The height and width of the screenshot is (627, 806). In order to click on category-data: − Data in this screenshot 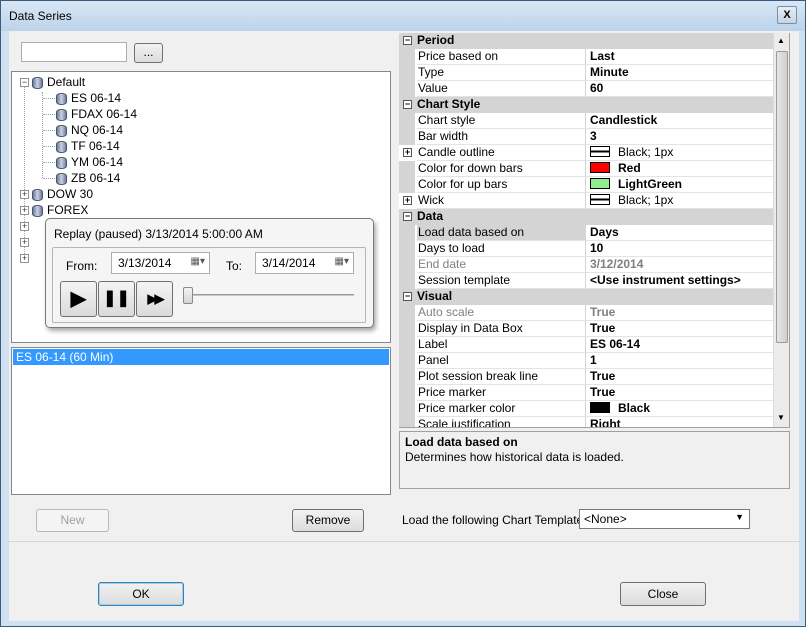, I will do `click(586, 217)`.